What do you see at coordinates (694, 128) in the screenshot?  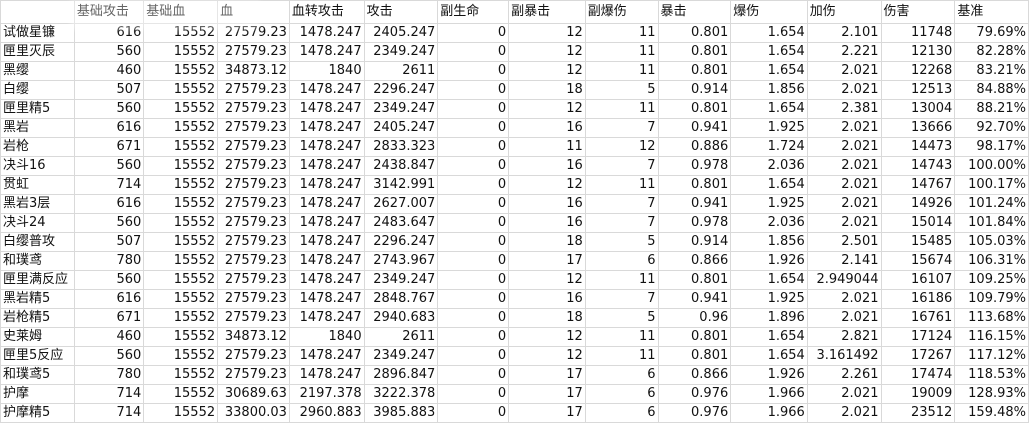 I see `data-cell: 0.941` at bounding box center [694, 128].